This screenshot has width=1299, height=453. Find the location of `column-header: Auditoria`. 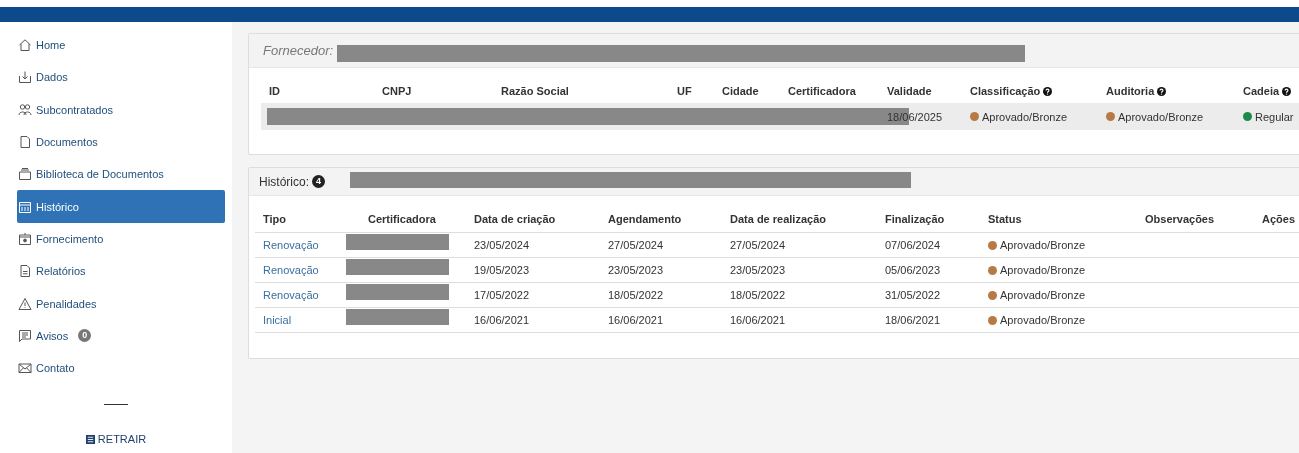

column-header: Auditoria is located at coordinates (1166, 91).